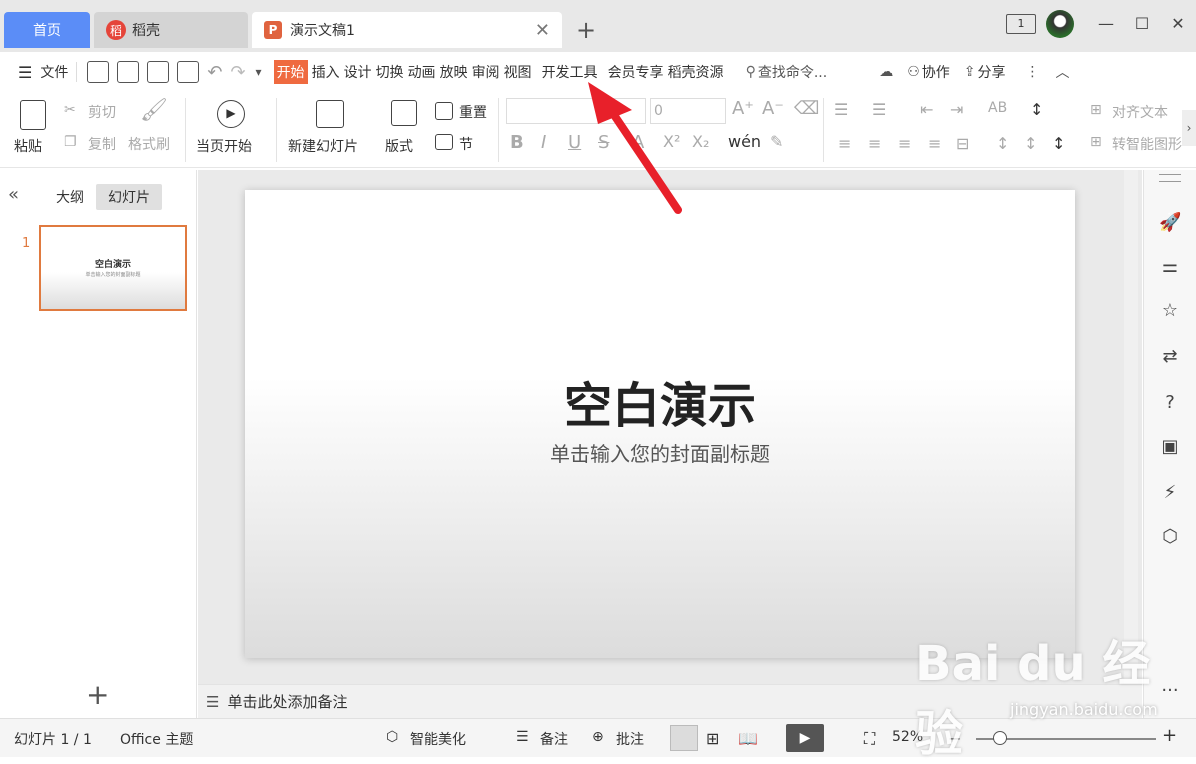 The width and height of the screenshot is (1196, 764). I want to click on numbered-list-icon: ☰, so click(879, 109).